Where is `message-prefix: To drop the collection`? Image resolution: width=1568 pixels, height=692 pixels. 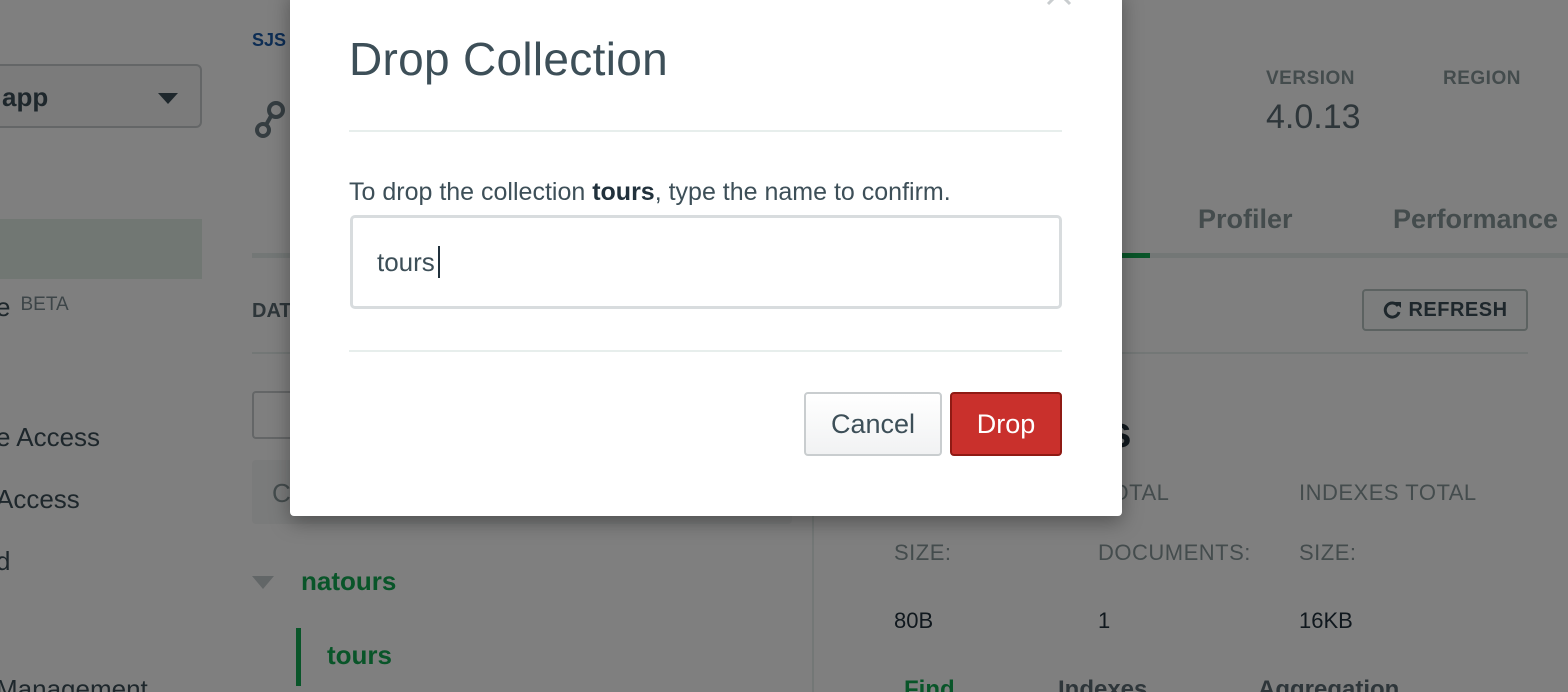 message-prefix: To drop the collection is located at coordinates (471, 192).